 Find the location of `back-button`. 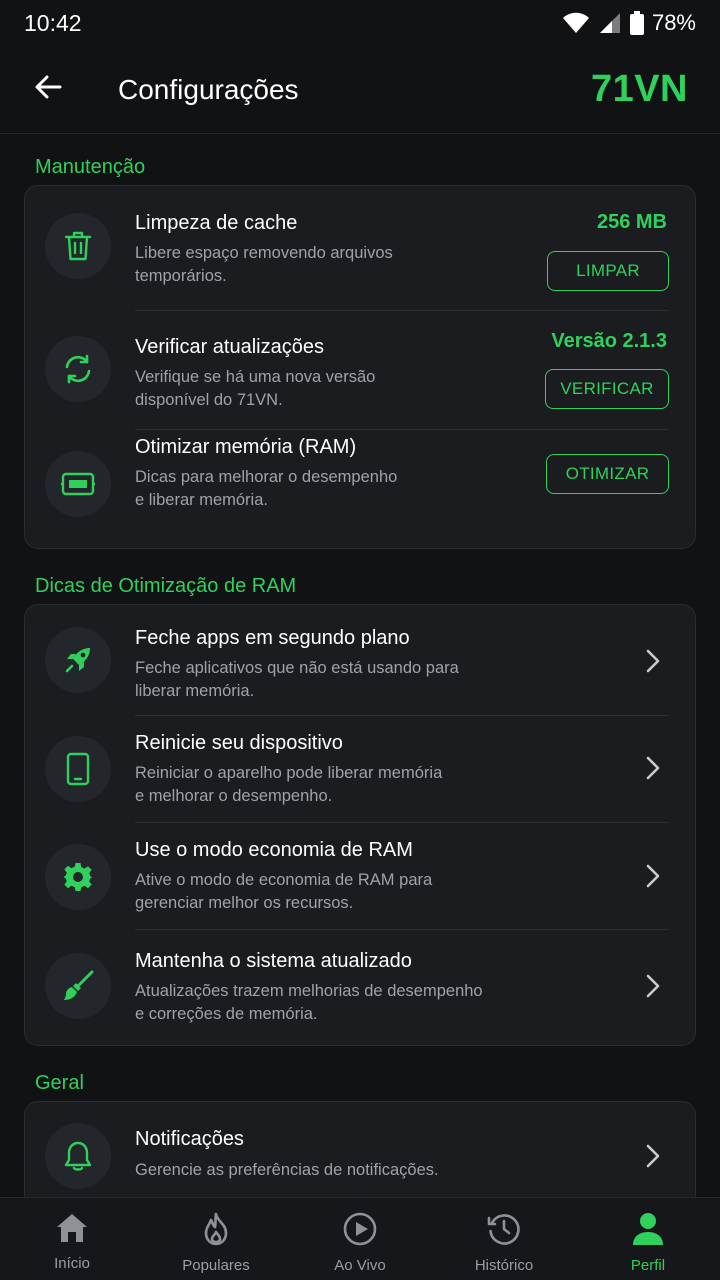

back-button is located at coordinates (48, 90).